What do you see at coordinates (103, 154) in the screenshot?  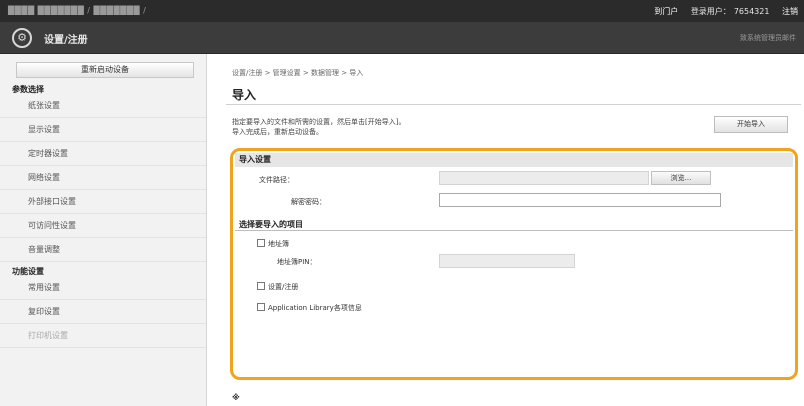 I see `sidebar-item-timer: 定时器设置` at bounding box center [103, 154].